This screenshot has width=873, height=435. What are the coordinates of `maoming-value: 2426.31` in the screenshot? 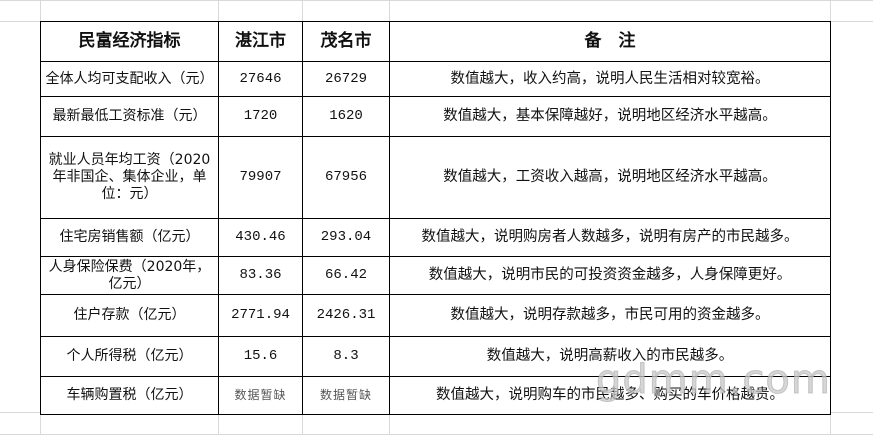 It's located at (346, 315).